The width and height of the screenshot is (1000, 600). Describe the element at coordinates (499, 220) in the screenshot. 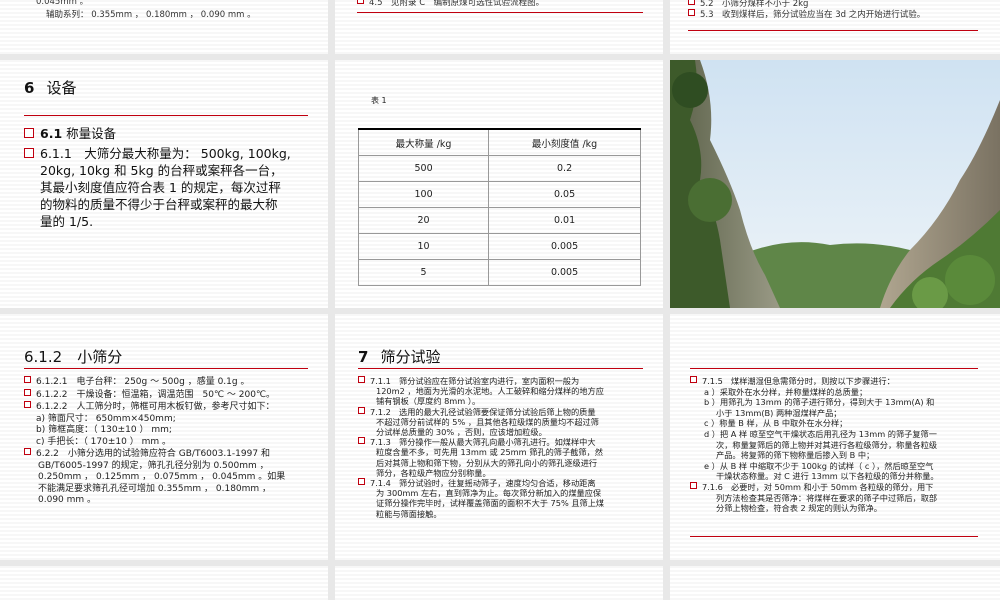

I see `table-row: 20 0.01` at that location.